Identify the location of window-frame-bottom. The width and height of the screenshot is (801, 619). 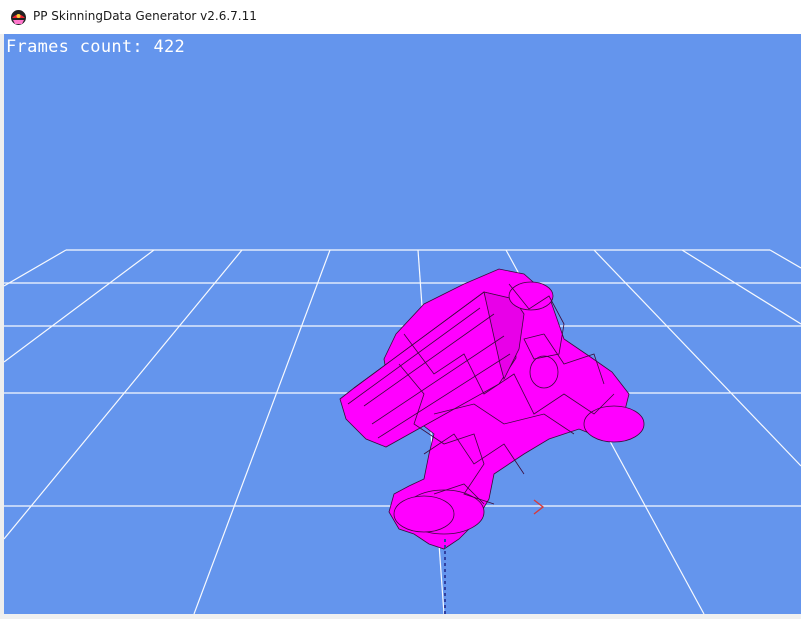
(400, 616).